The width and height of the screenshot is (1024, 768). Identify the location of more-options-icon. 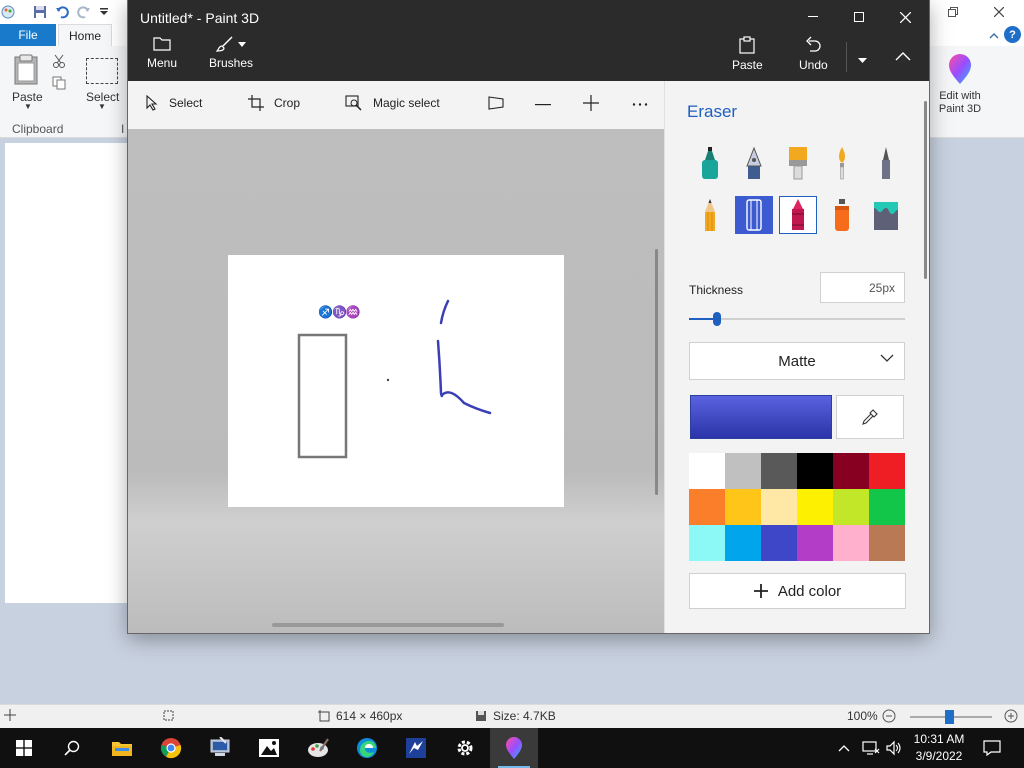
(640, 104).